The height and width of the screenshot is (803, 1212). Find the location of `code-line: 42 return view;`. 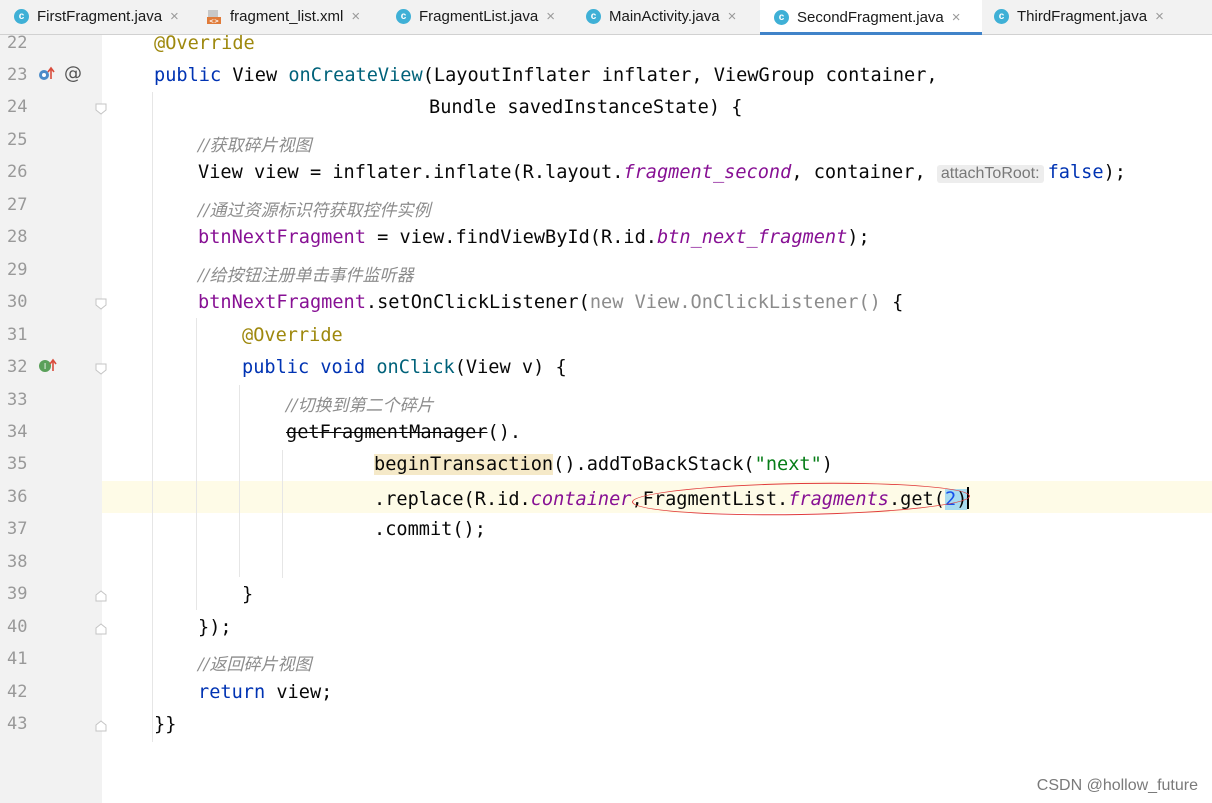

code-line: 42 return view; is located at coordinates (606, 693).